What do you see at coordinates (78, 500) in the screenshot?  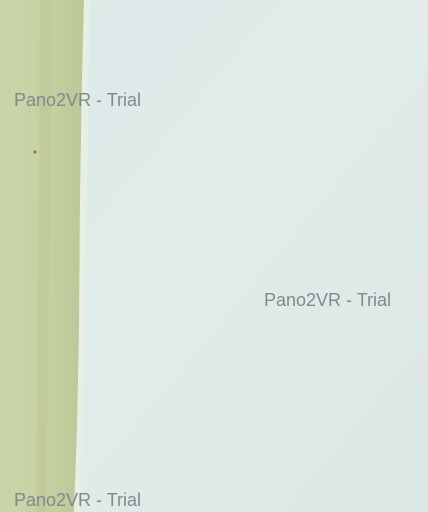 I see `watermark-bottom-left: Pano2VR - Trial` at bounding box center [78, 500].